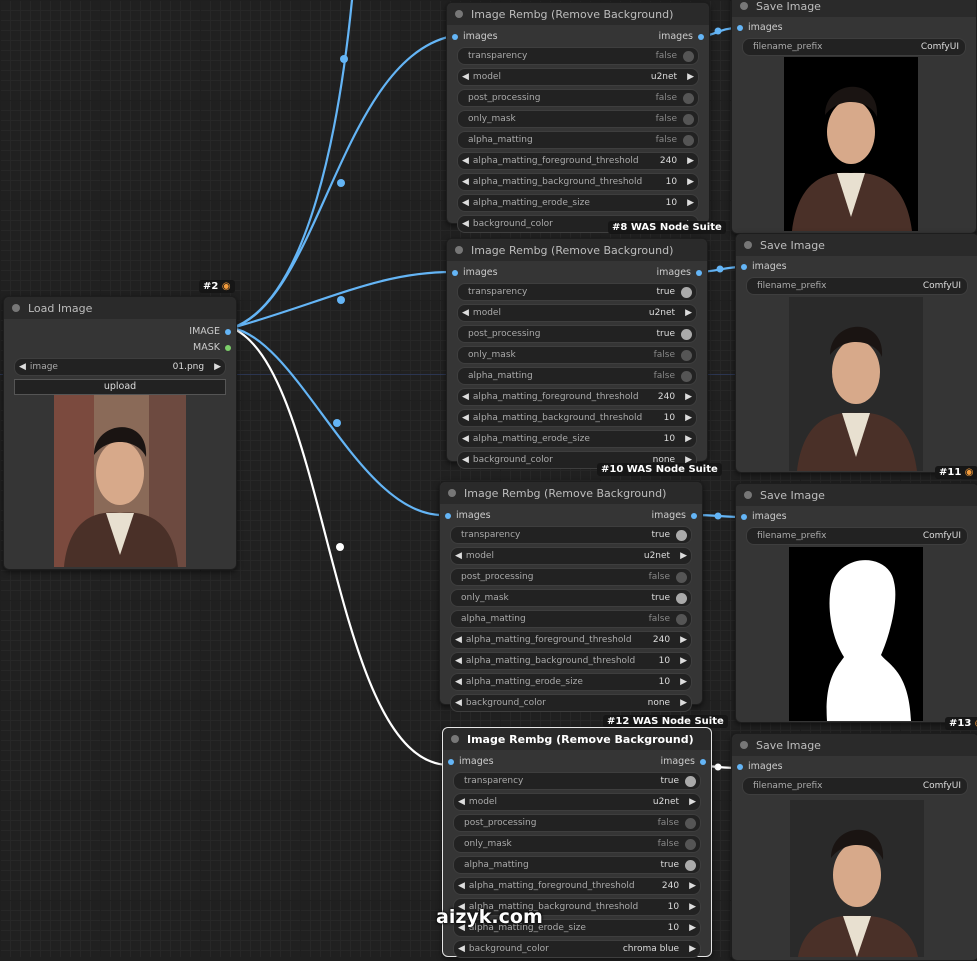 The width and height of the screenshot is (977, 961). Describe the element at coordinates (120, 367) in the screenshot. I see `image-select-widget: ◀ image 01.png ▶` at that location.